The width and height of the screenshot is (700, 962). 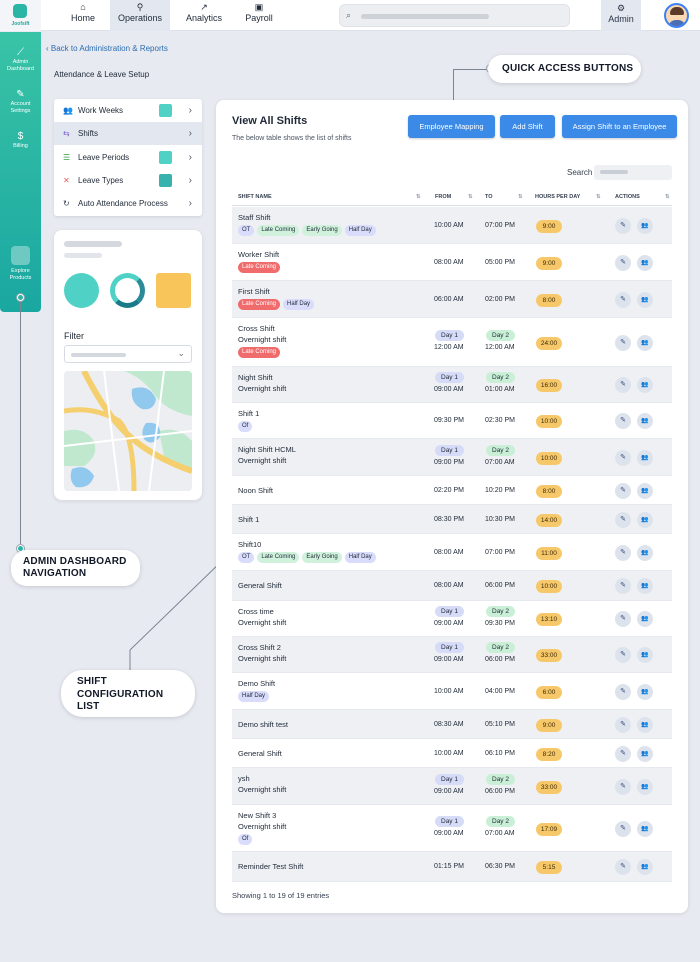 What do you see at coordinates (20, 101) in the screenshot?
I see `sidebar-item-account-settings: ✎ Account Settings` at bounding box center [20, 101].